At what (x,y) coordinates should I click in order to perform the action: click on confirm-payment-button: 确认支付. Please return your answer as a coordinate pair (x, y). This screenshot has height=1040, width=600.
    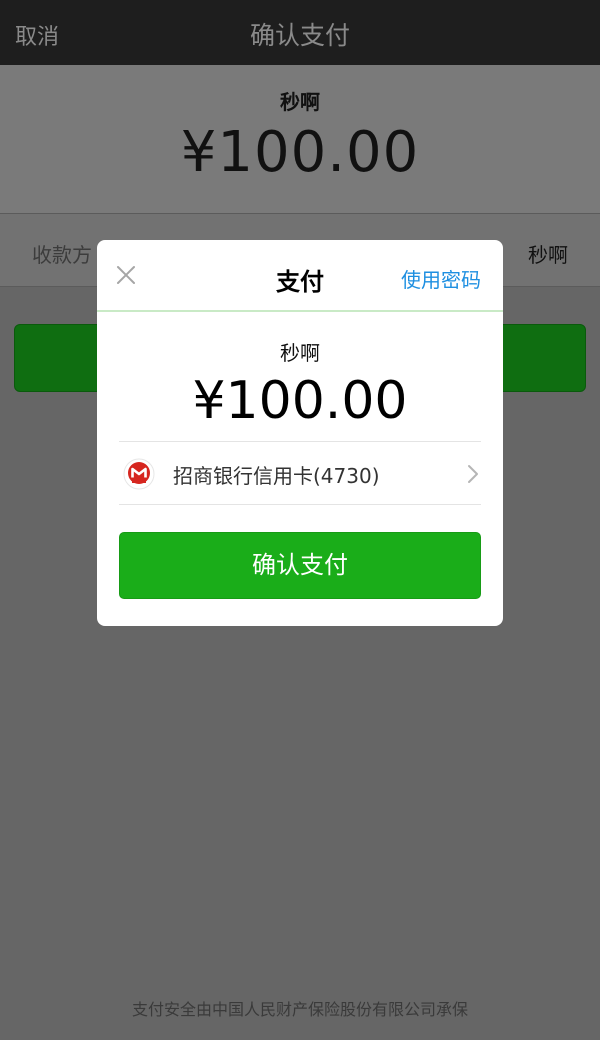
    Looking at the image, I should click on (300, 565).